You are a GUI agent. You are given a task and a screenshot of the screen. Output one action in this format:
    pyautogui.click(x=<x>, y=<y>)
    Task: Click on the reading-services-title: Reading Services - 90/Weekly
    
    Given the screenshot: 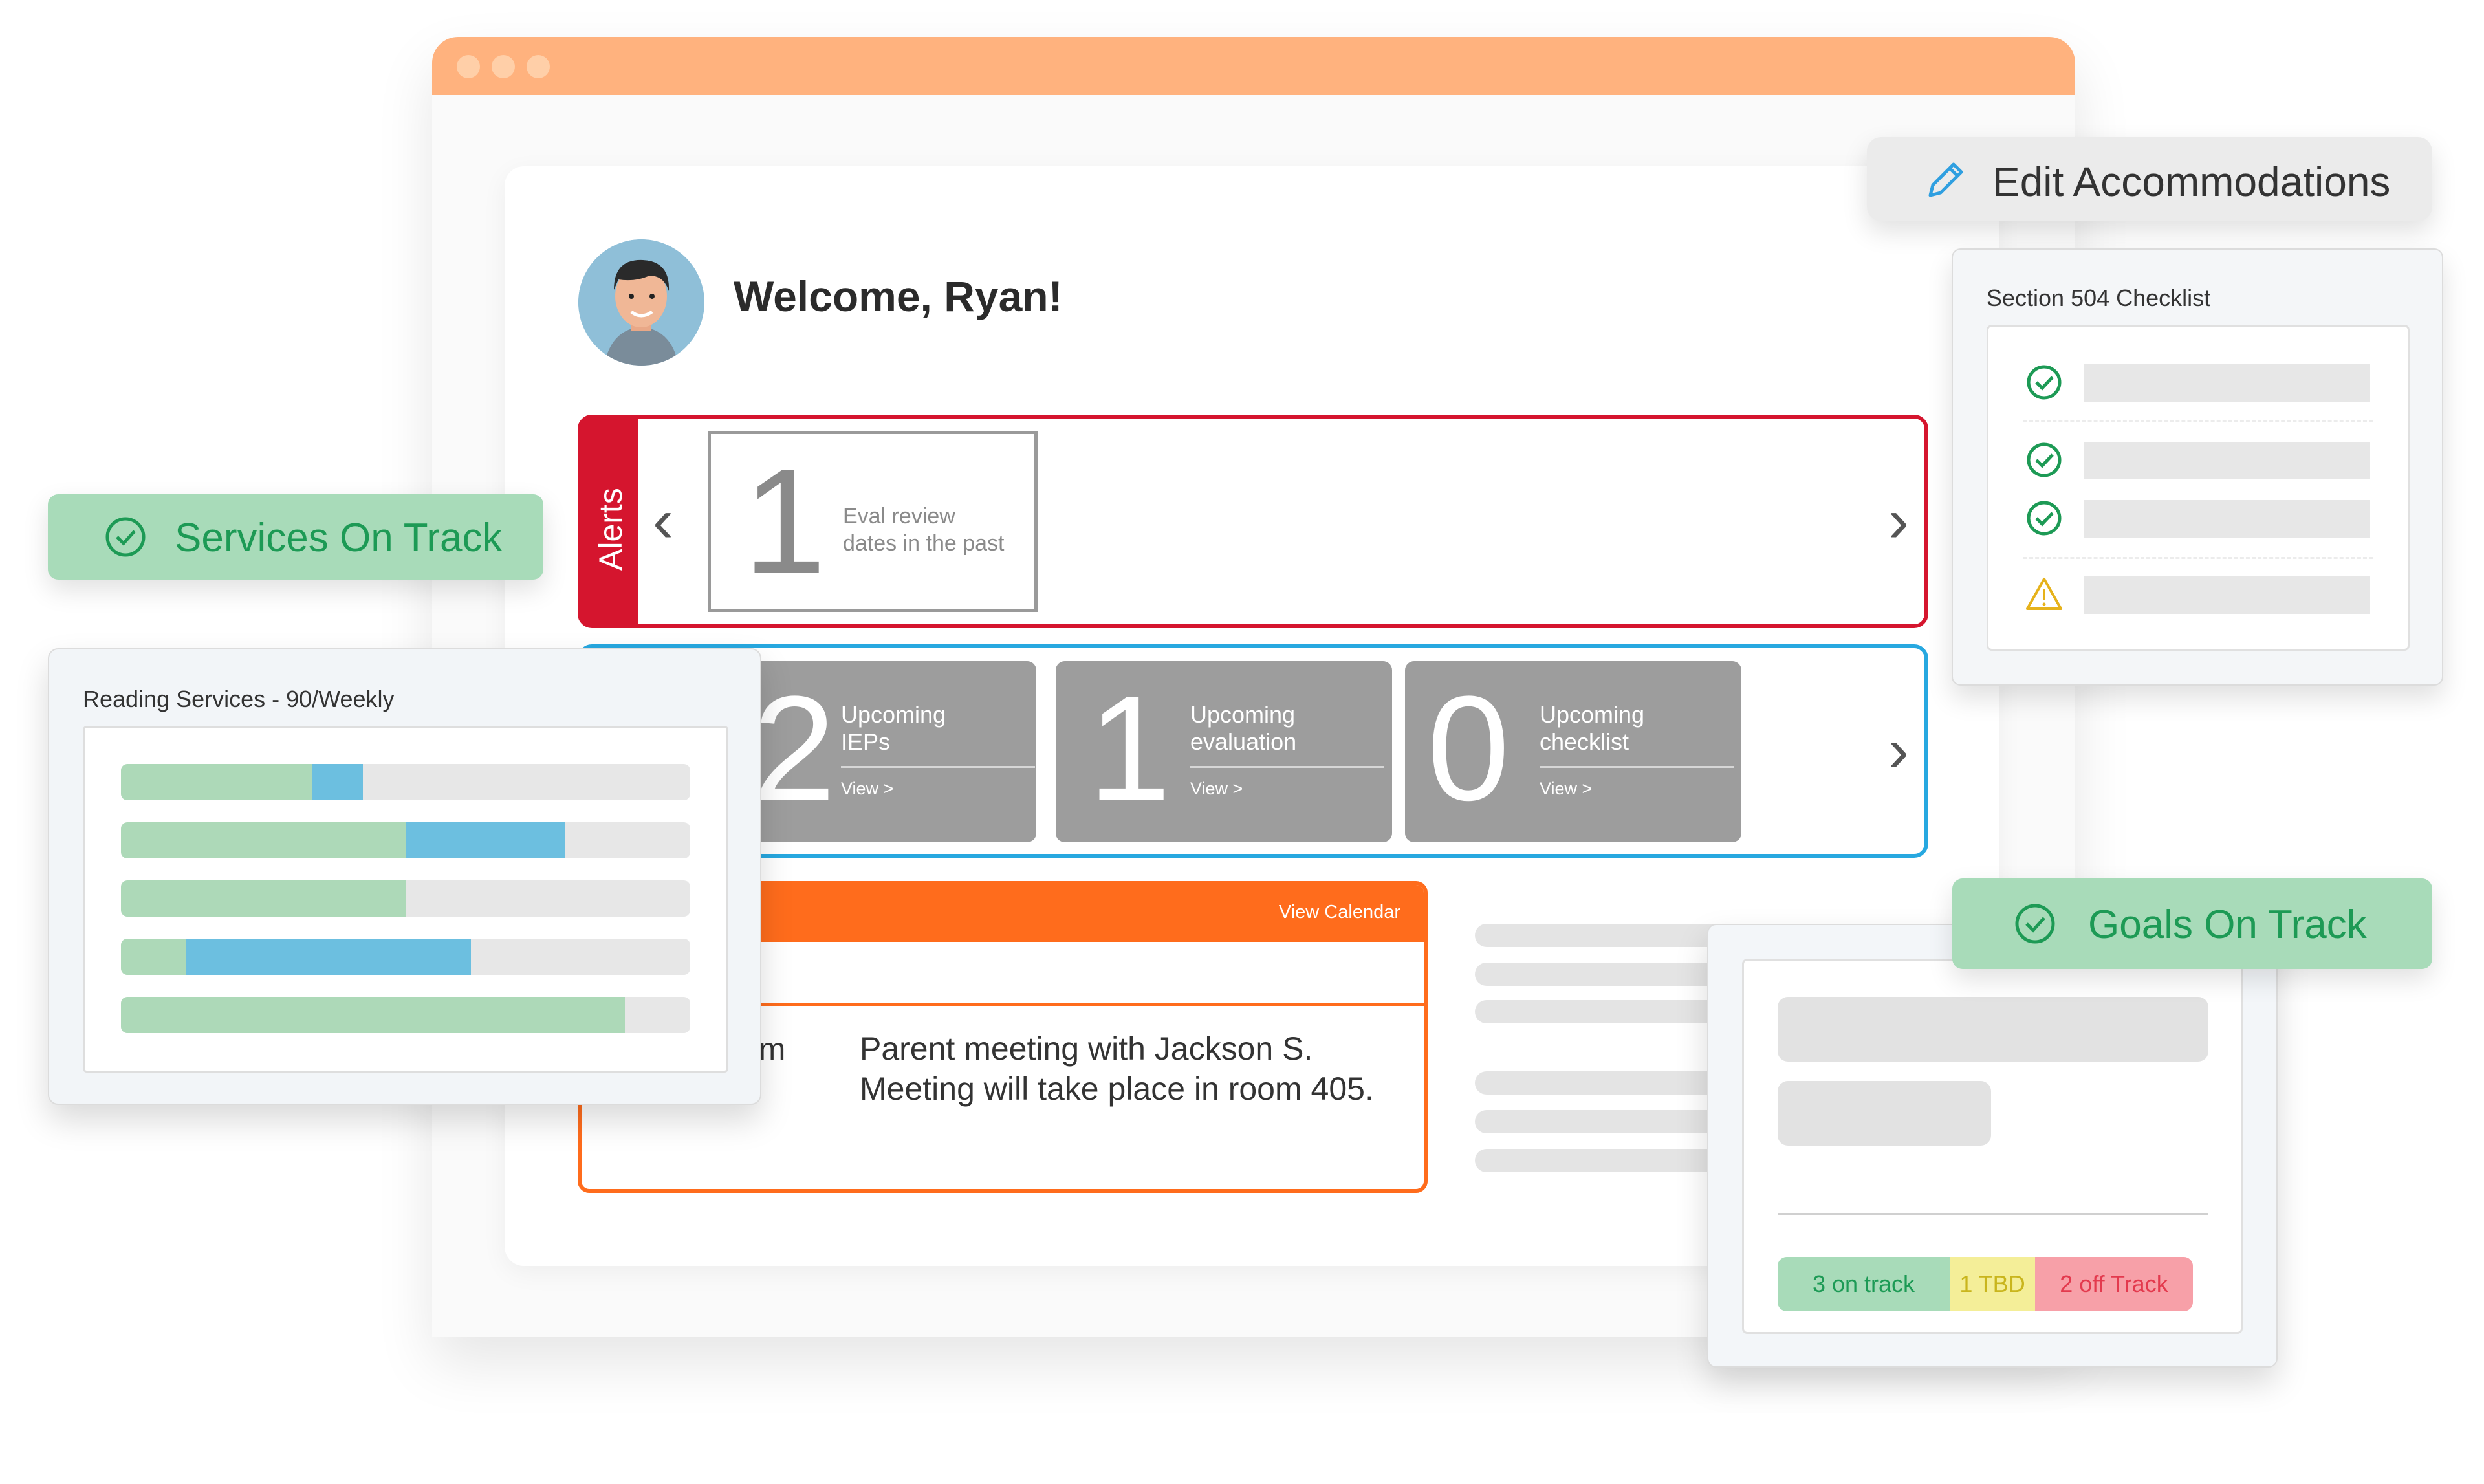 What is the action you would take?
    pyautogui.click(x=239, y=699)
    